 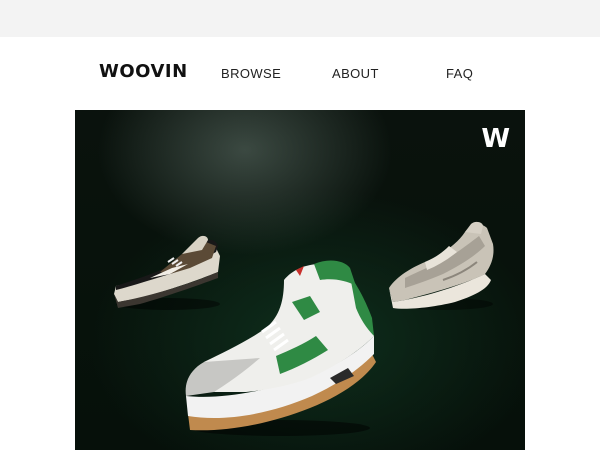 What do you see at coordinates (459, 73) in the screenshot?
I see `nav-faq: FAQ` at bounding box center [459, 73].